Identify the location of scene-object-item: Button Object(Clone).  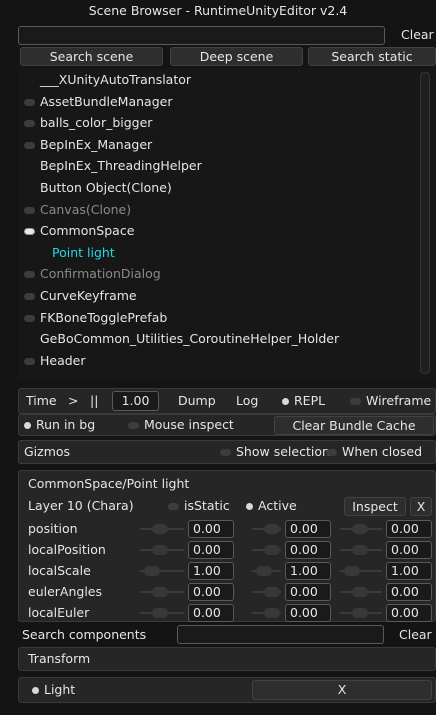
(98, 187).